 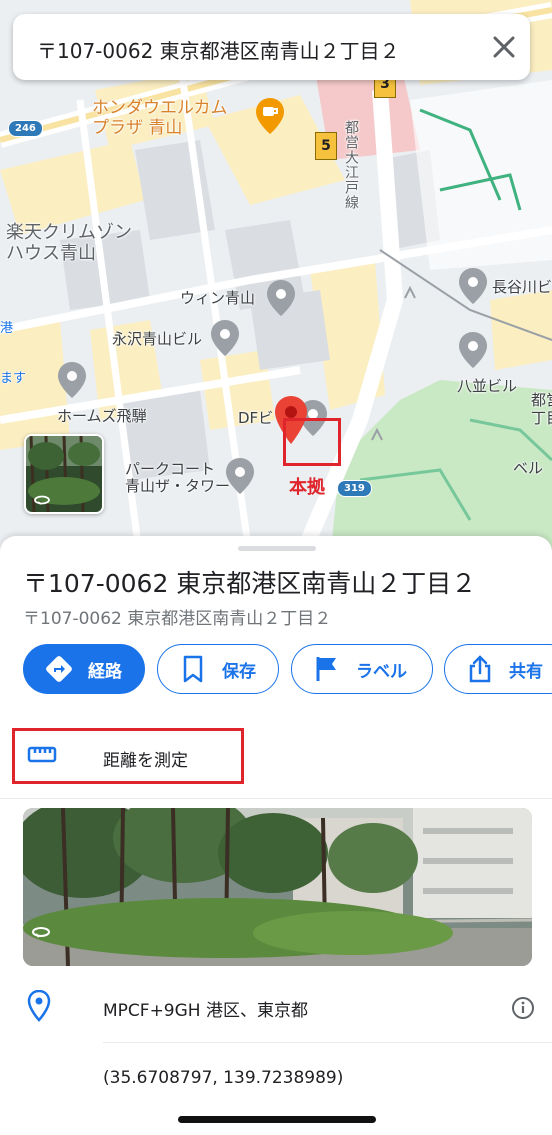 What do you see at coordinates (327, 669) in the screenshot?
I see `flag-icon` at bounding box center [327, 669].